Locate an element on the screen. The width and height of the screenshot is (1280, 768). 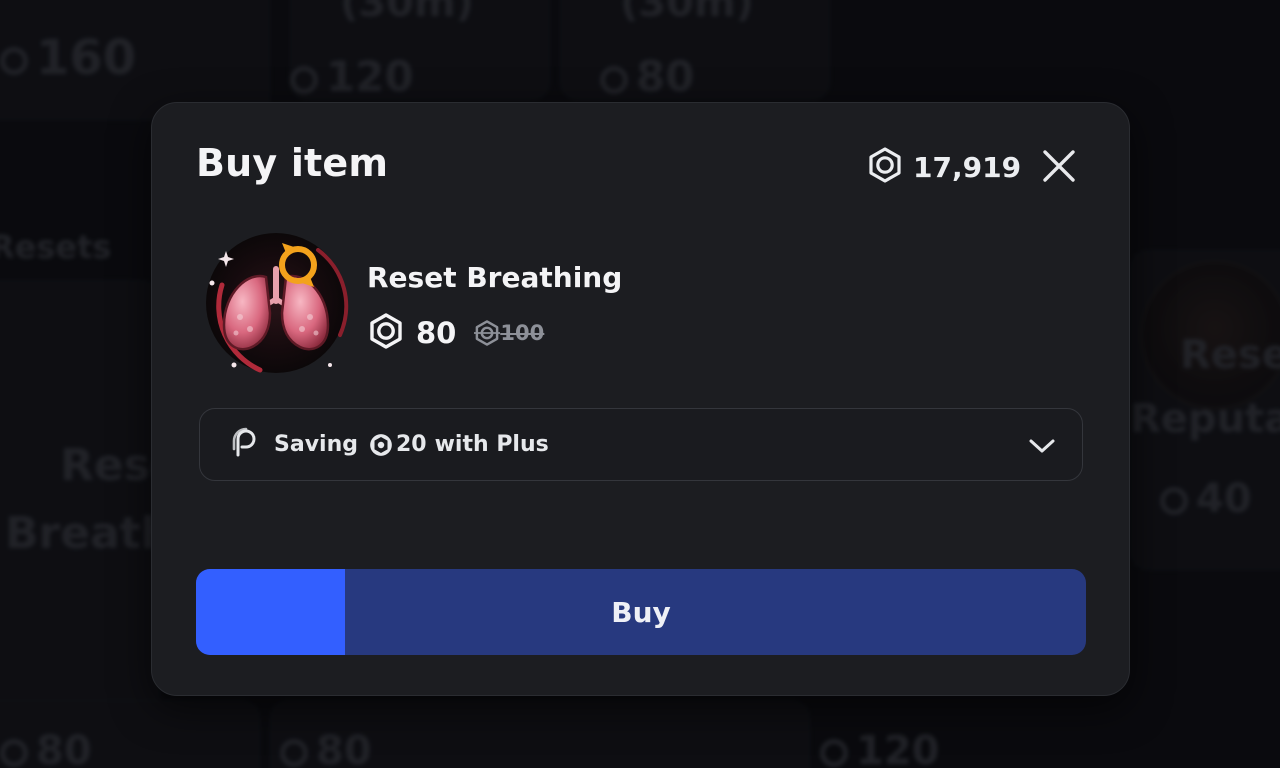
original-price-value: 100 is located at coordinates (522, 333).